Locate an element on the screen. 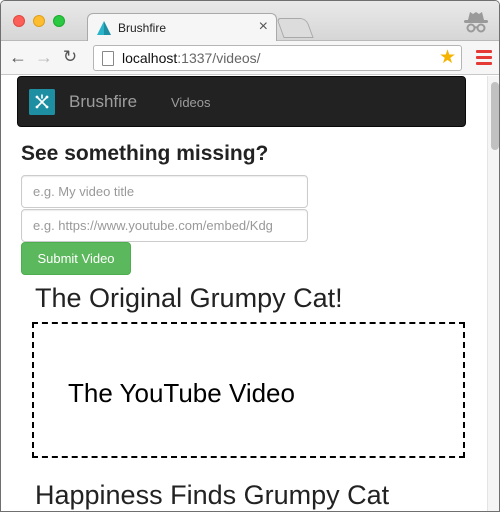 This screenshot has height=512, width=500. navbar-brand: Brushfire is located at coordinates (103, 102).